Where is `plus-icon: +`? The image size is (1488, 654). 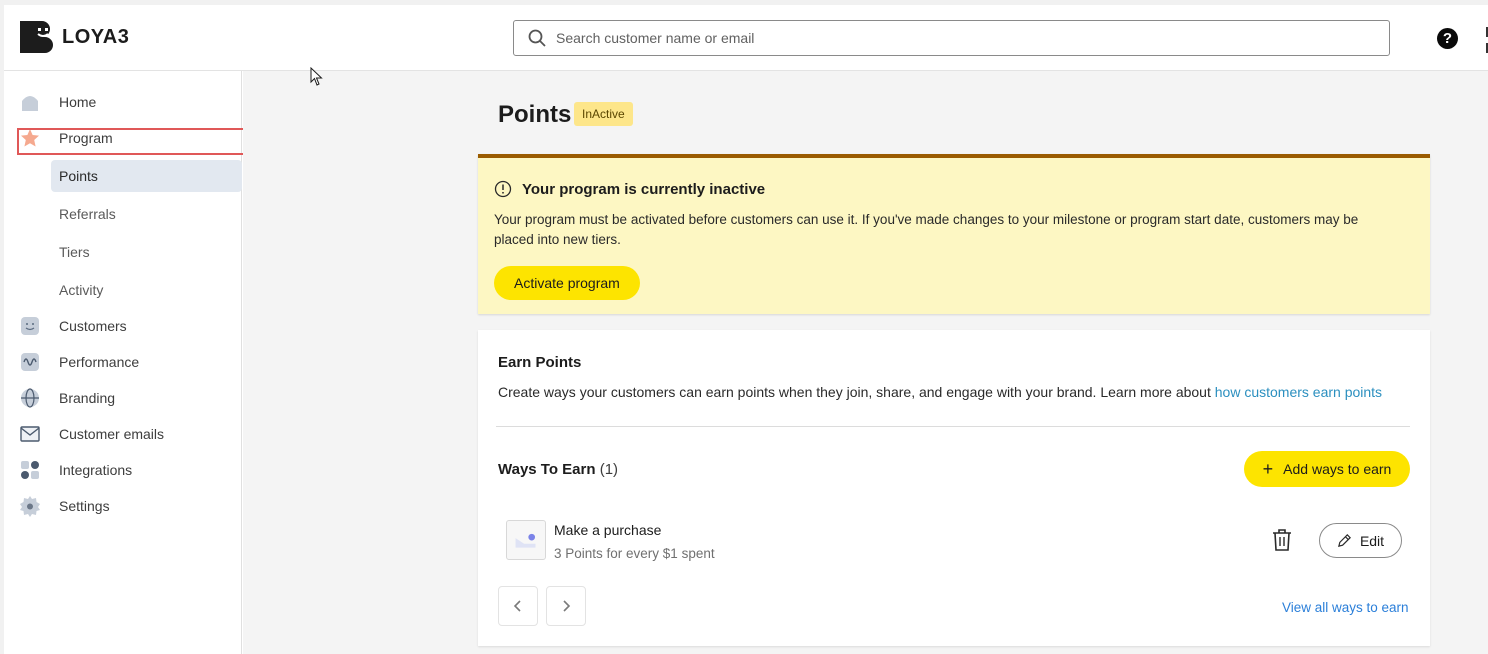 plus-icon: + is located at coordinates (1268, 469).